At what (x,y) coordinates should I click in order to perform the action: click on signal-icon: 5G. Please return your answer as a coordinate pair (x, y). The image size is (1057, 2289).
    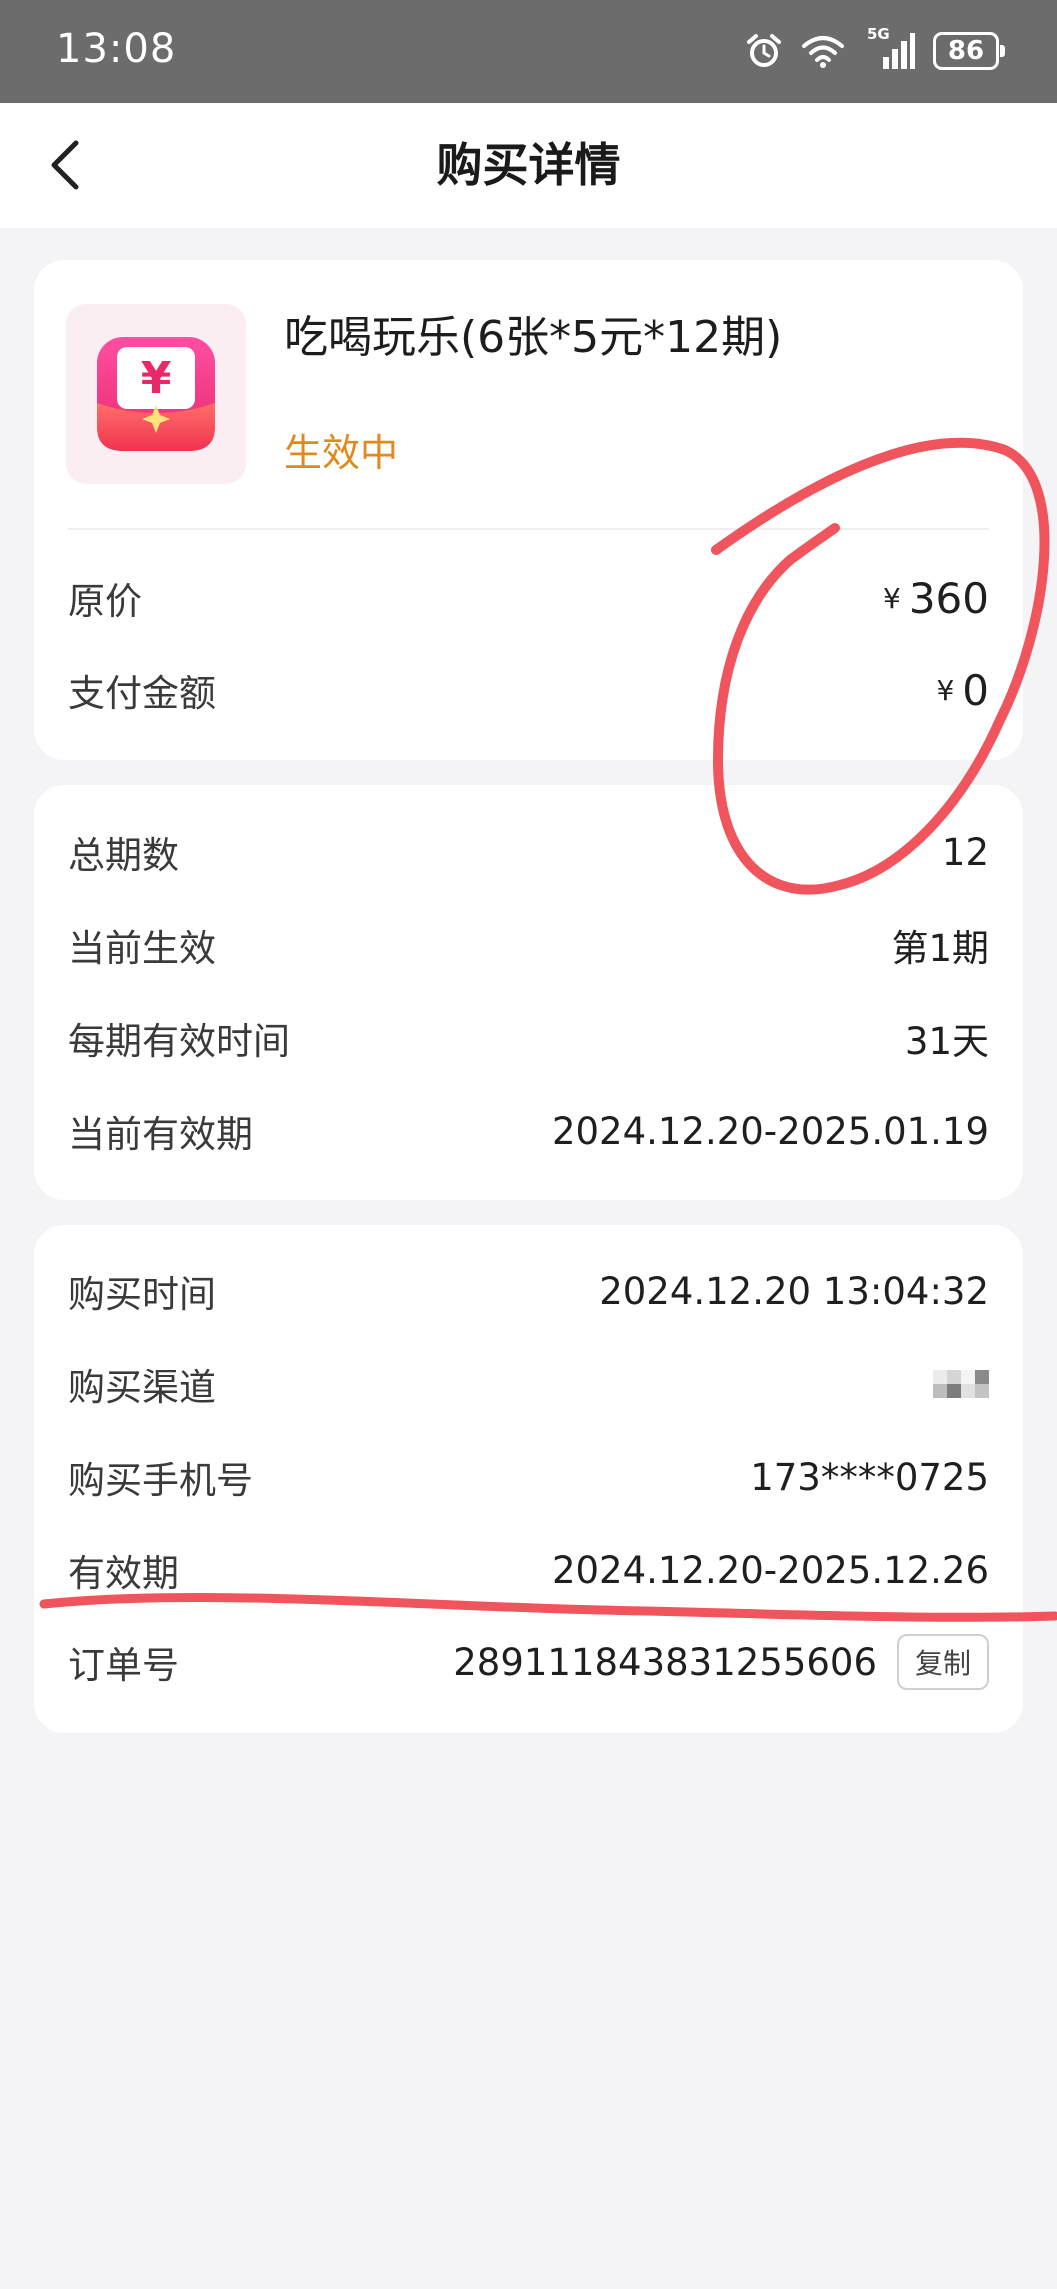
    Looking at the image, I should click on (889, 48).